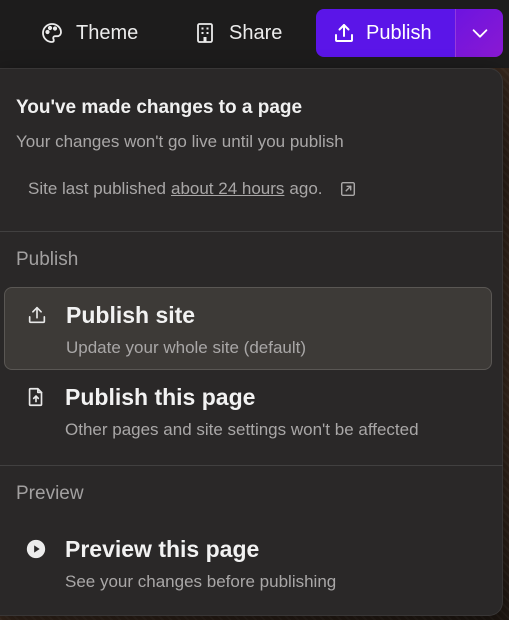  I want to click on publish-options-toggle, so click(479, 33).